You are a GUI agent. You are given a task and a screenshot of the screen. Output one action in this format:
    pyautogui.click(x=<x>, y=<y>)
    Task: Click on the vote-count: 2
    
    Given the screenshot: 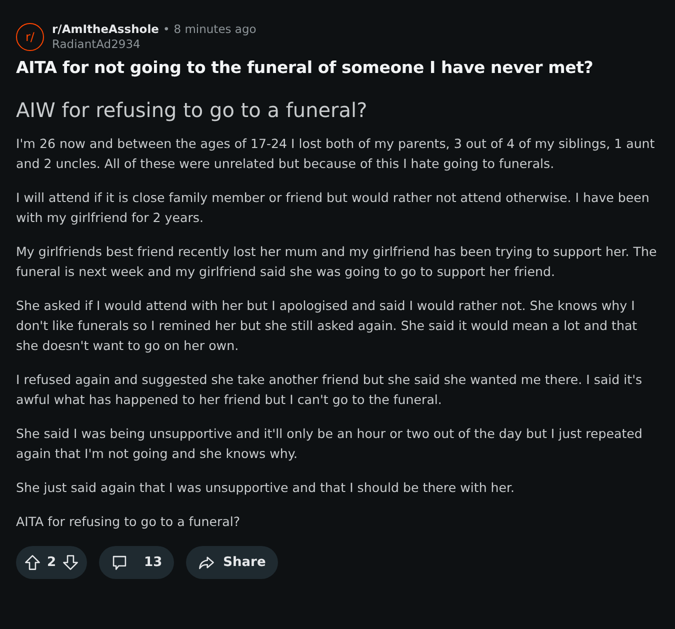 What is the action you would take?
    pyautogui.click(x=51, y=562)
    